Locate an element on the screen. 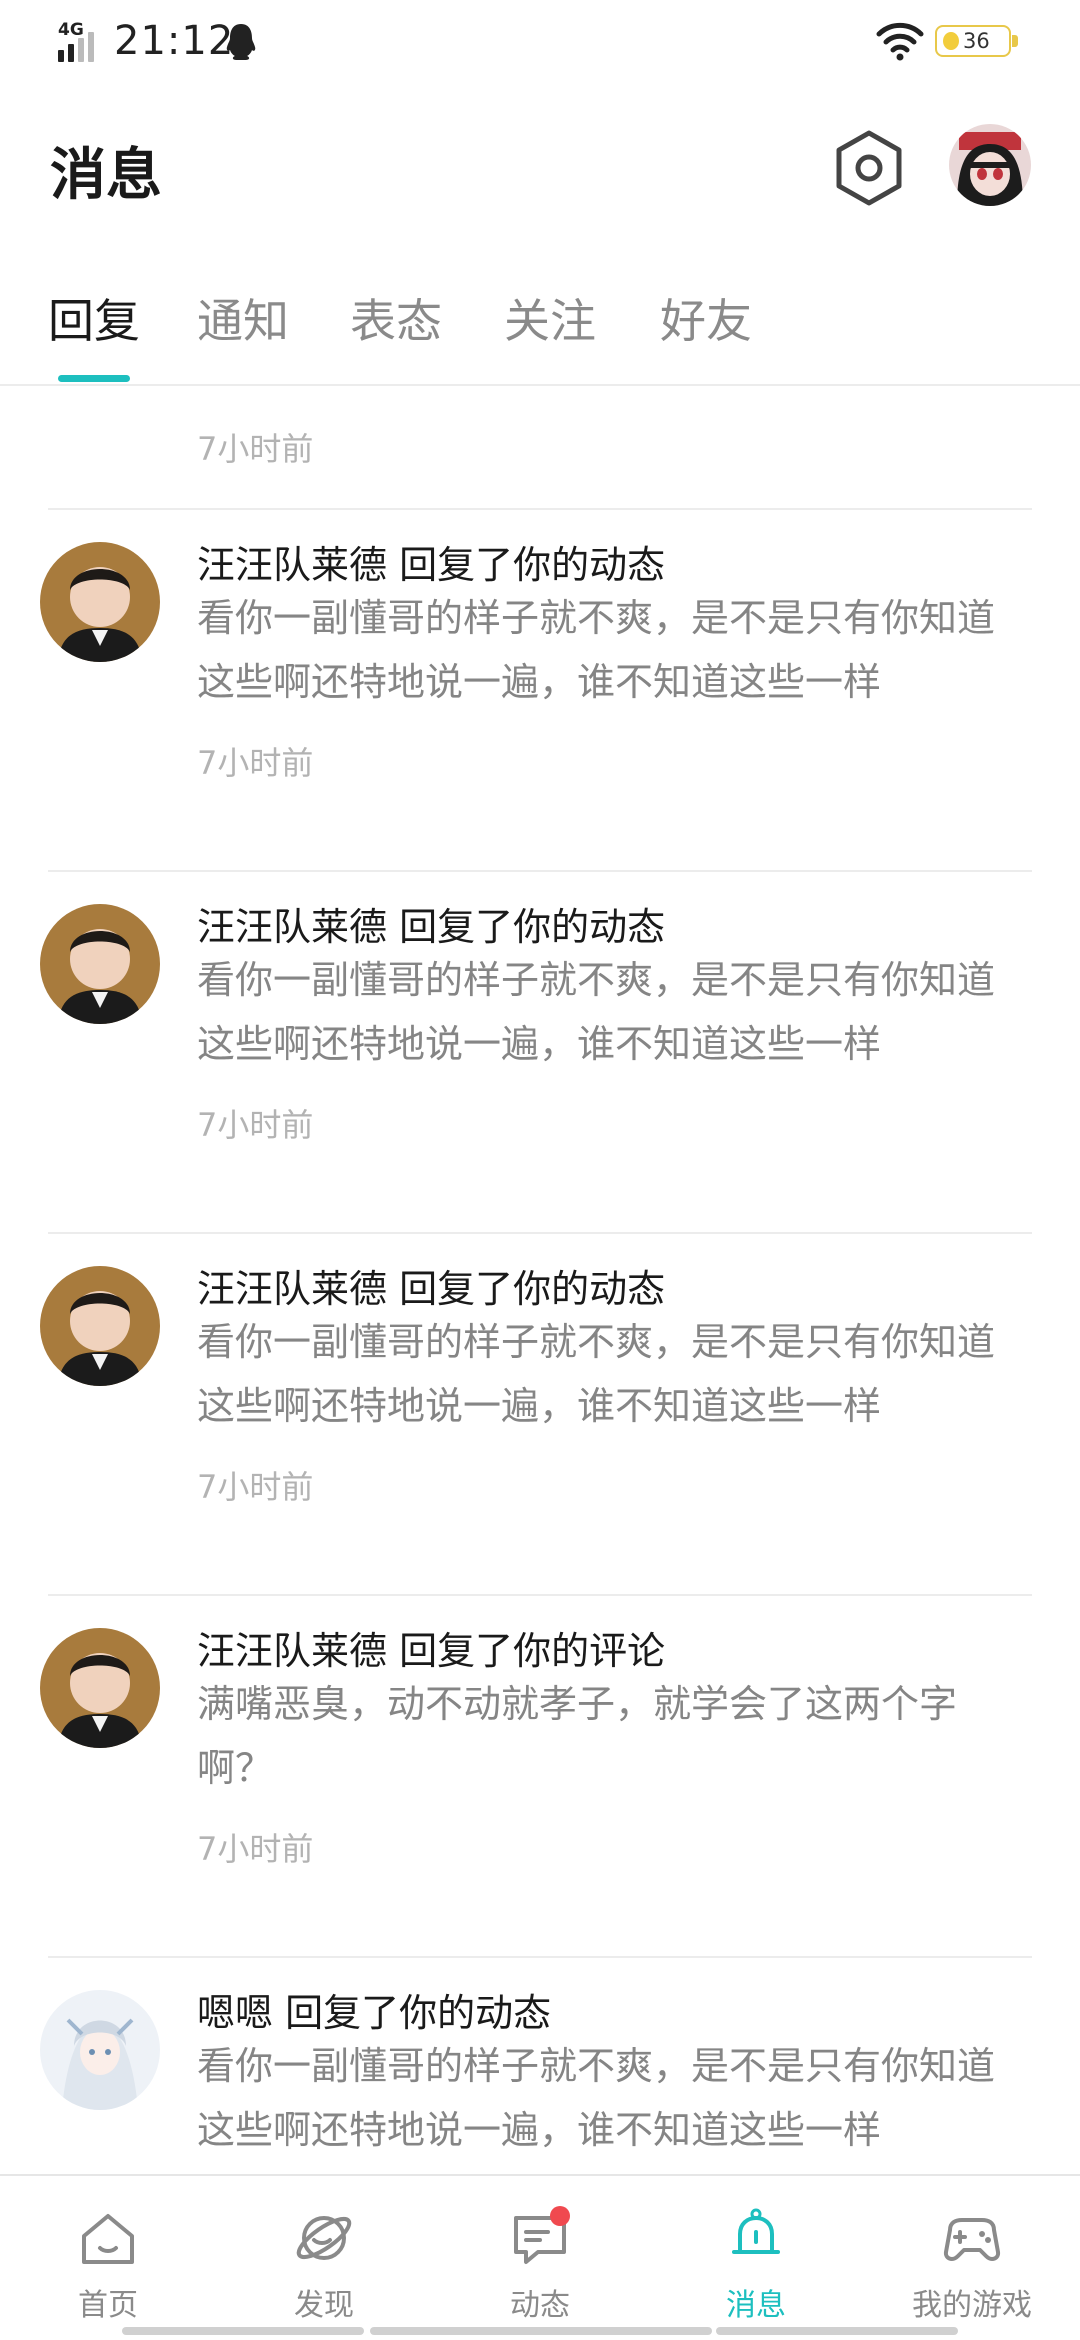 The height and width of the screenshot is (2340, 1080). nav-home: 首页 is located at coordinates (108, 2251).